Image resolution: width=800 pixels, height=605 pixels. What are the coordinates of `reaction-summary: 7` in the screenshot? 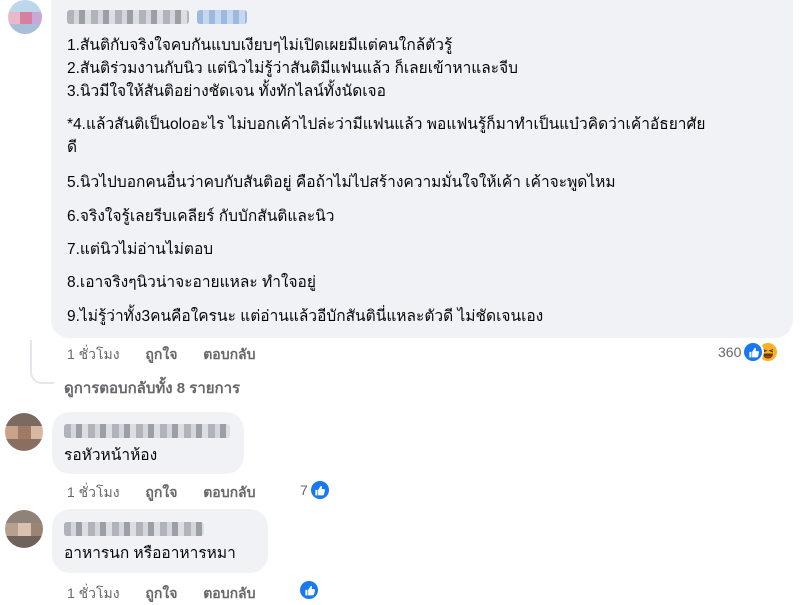 It's located at (314, 490).